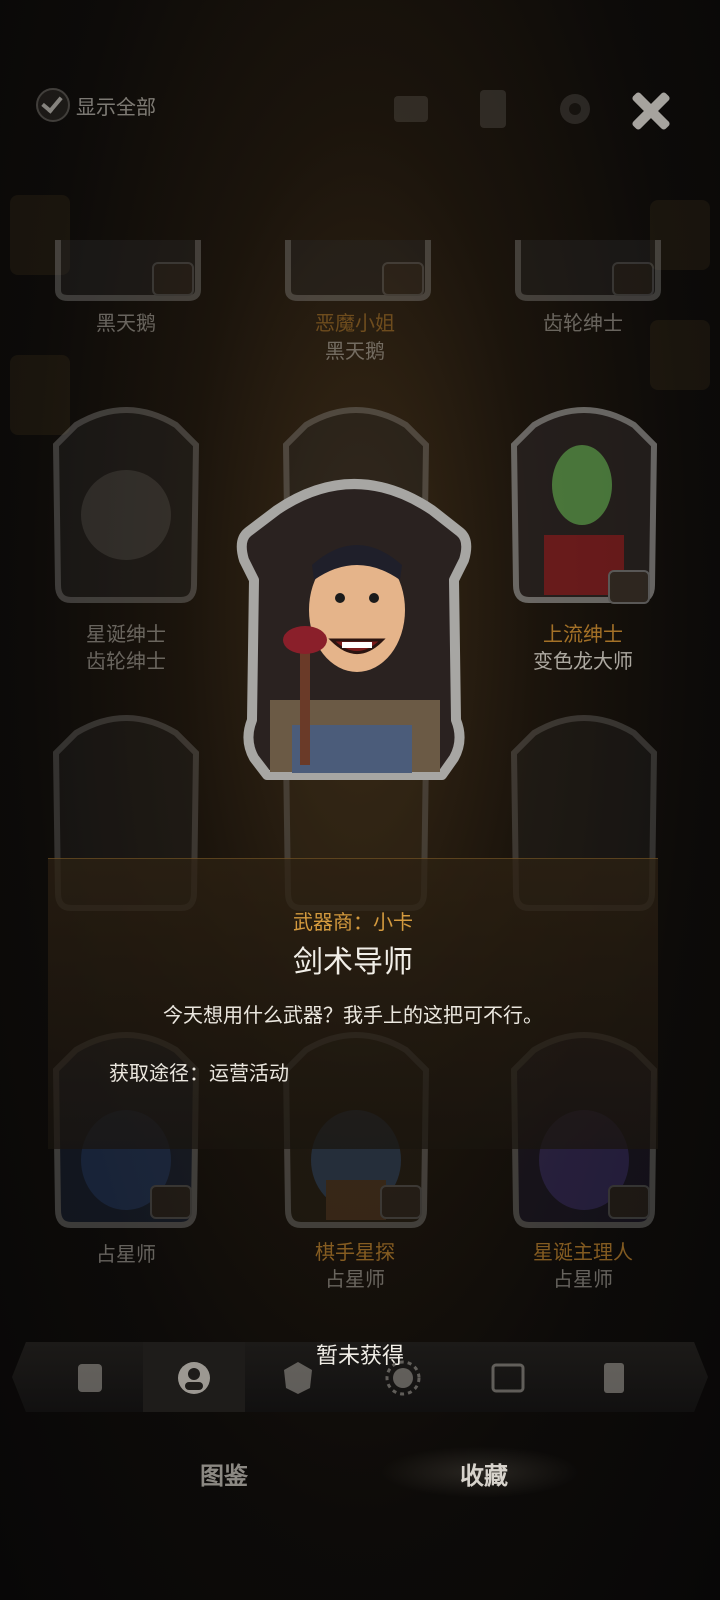  I want to click on portrait-frame-icon, so click(126, 505).